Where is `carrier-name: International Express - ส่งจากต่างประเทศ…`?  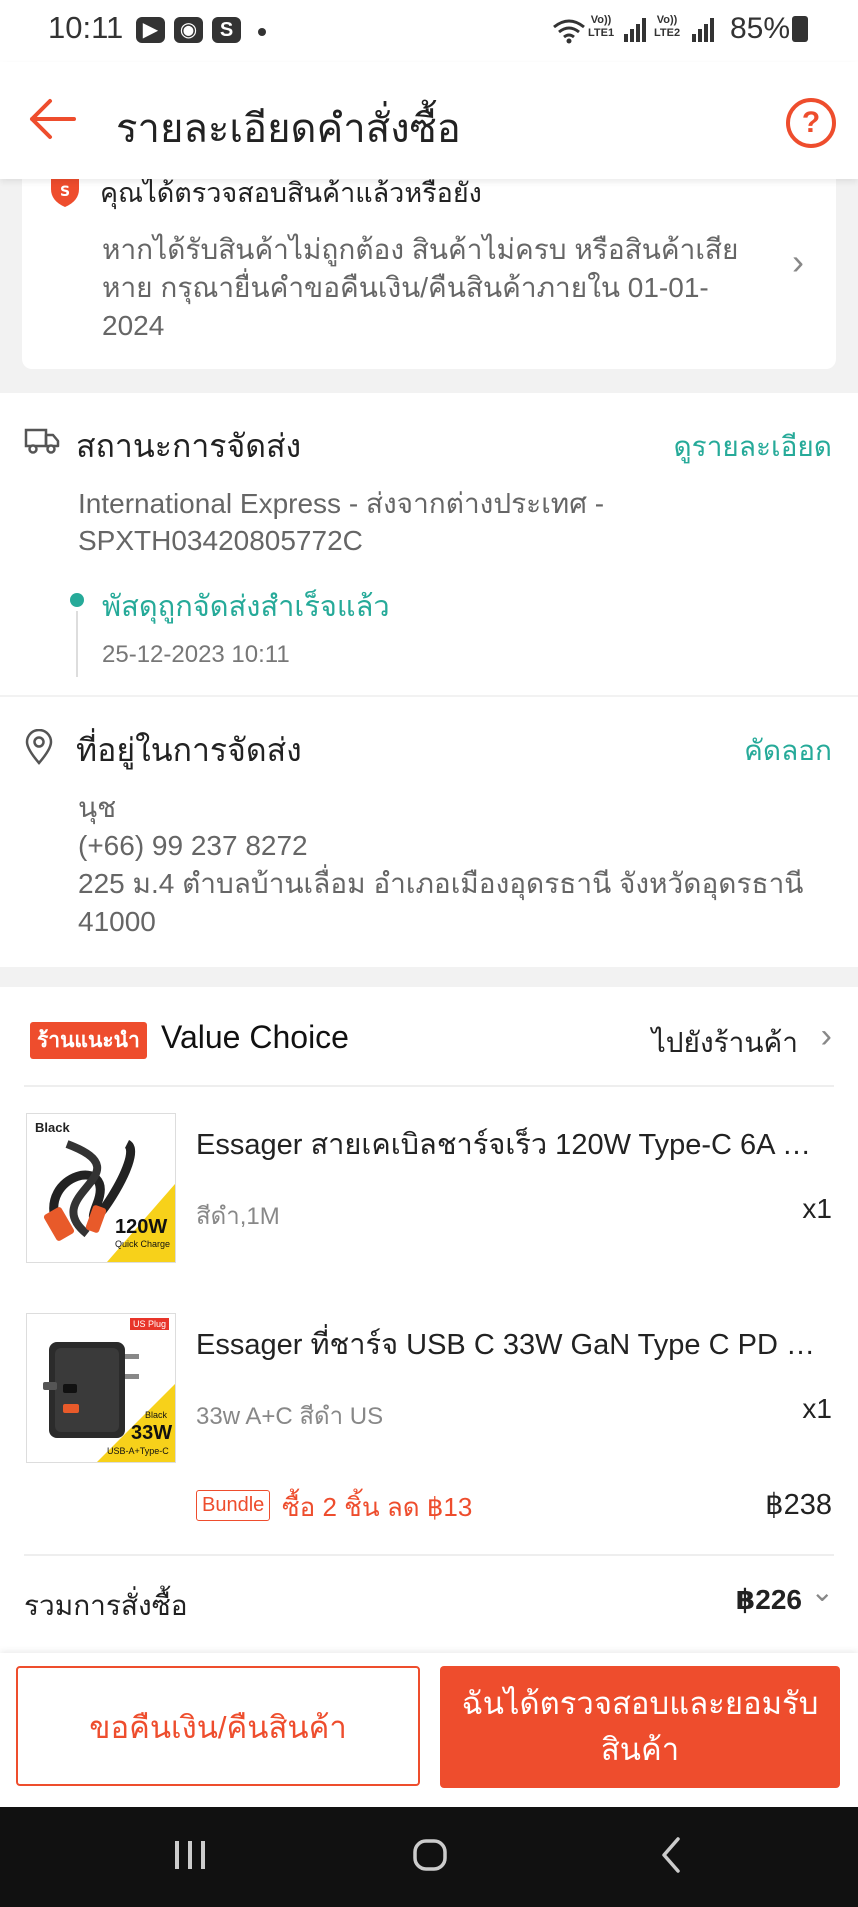 carrier-name: International Express - ส่งจากต่างประเทศ… is located at coordinates (341, 503).